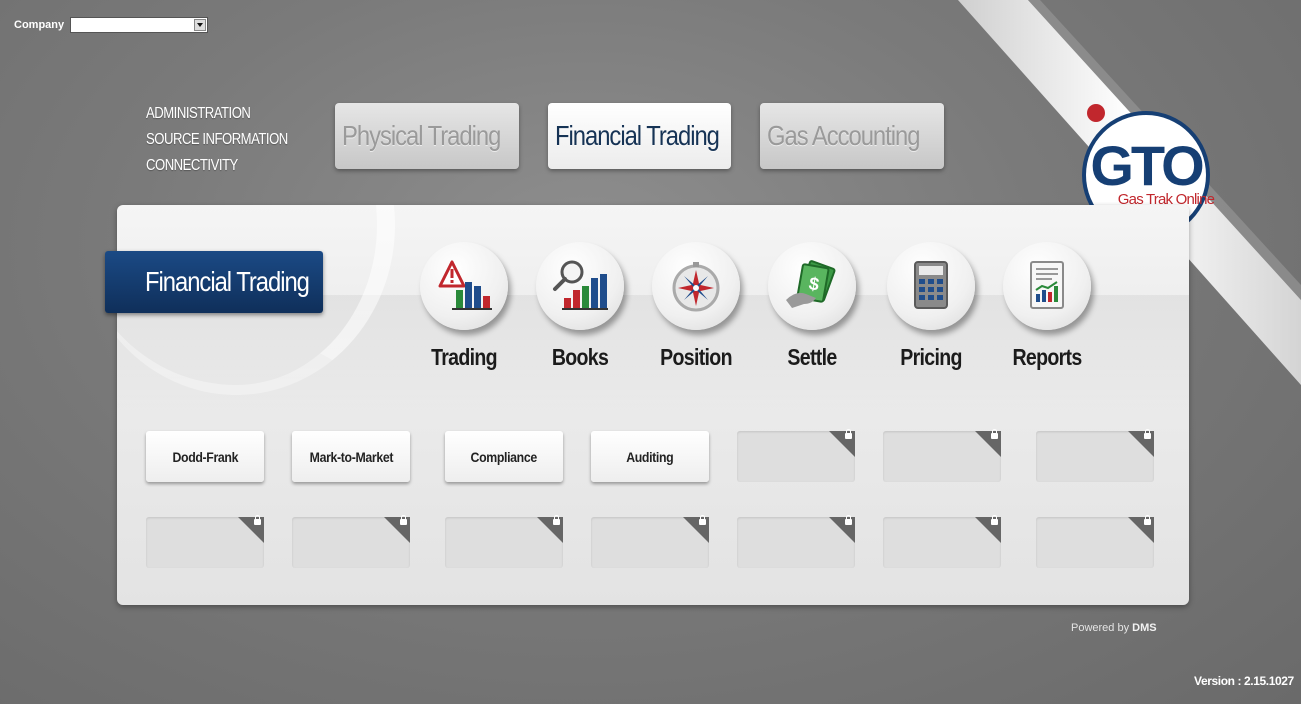  I want to click on company-dropdown, so click(139, 25).